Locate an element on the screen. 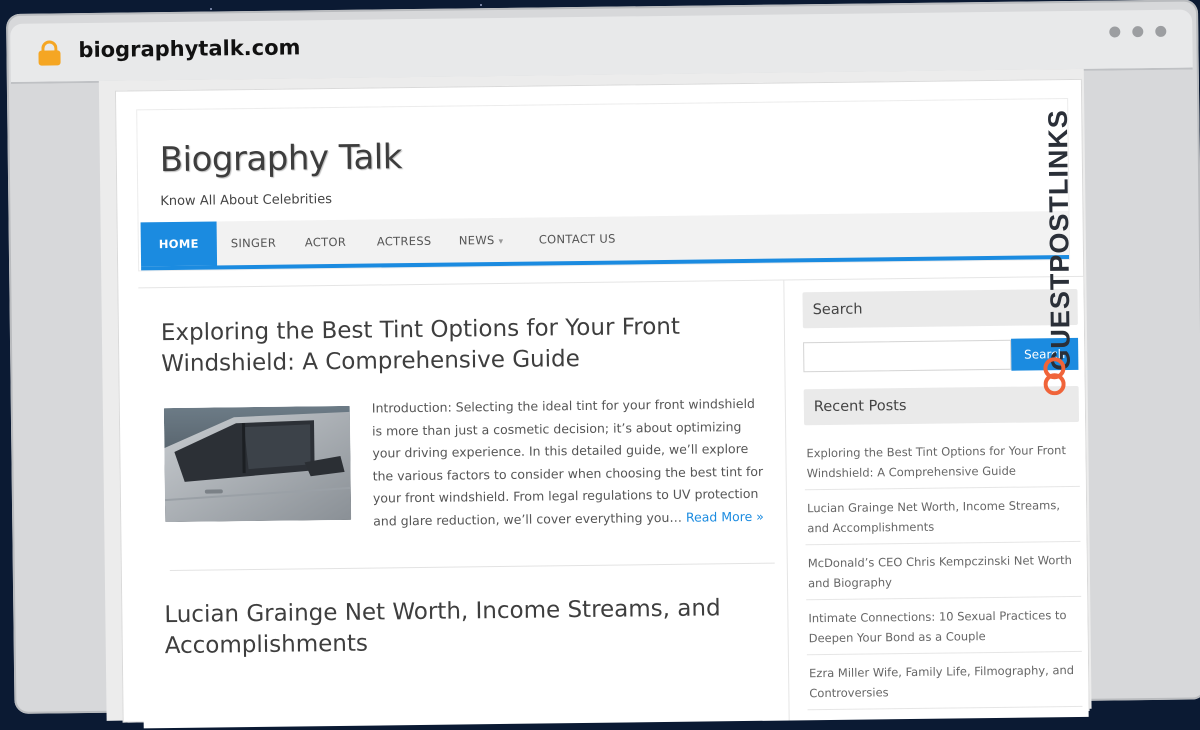 This screenshot has height=730, width=1200. lock-icon is located at coordinates (49, 53).